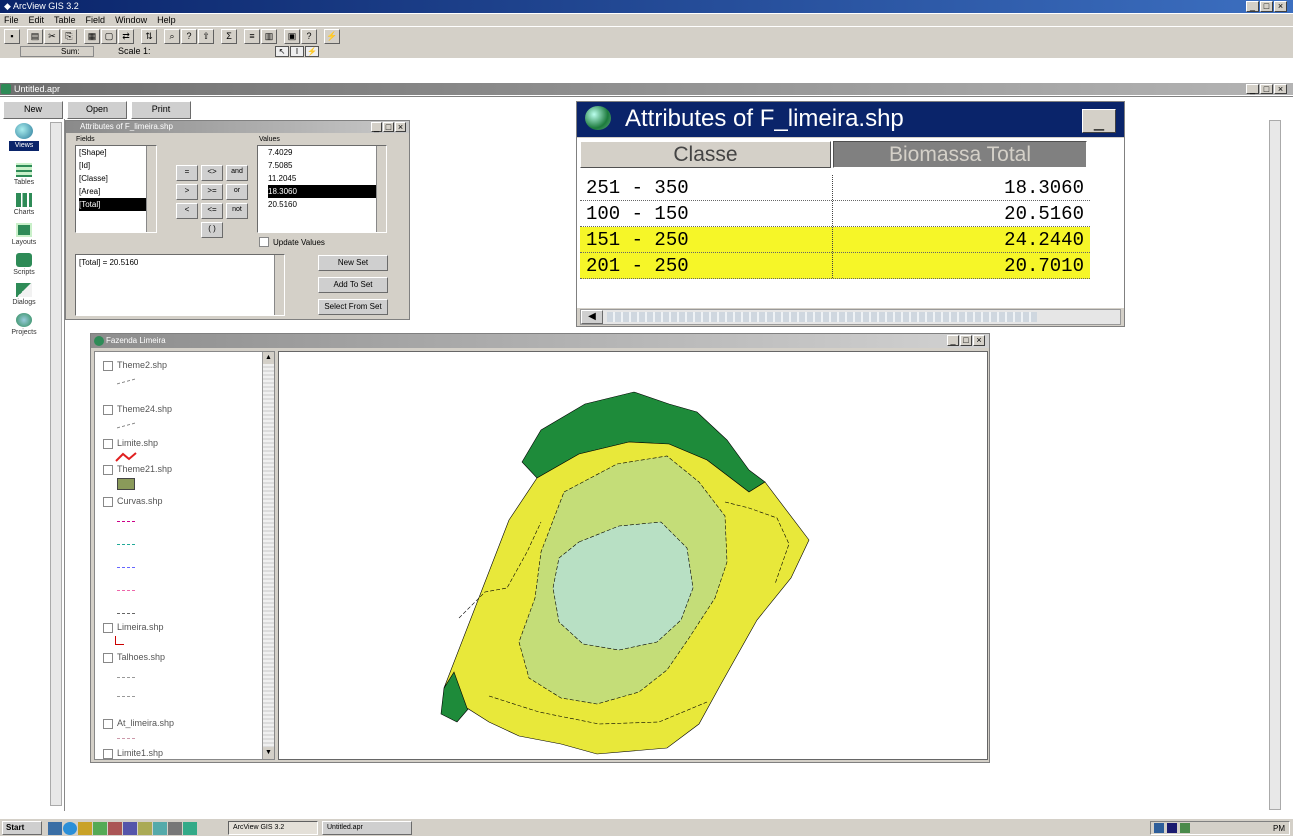  Describe the element at coordinates (35, 36) in the screenshot. I see `add-table-icon: ▤` at that location.